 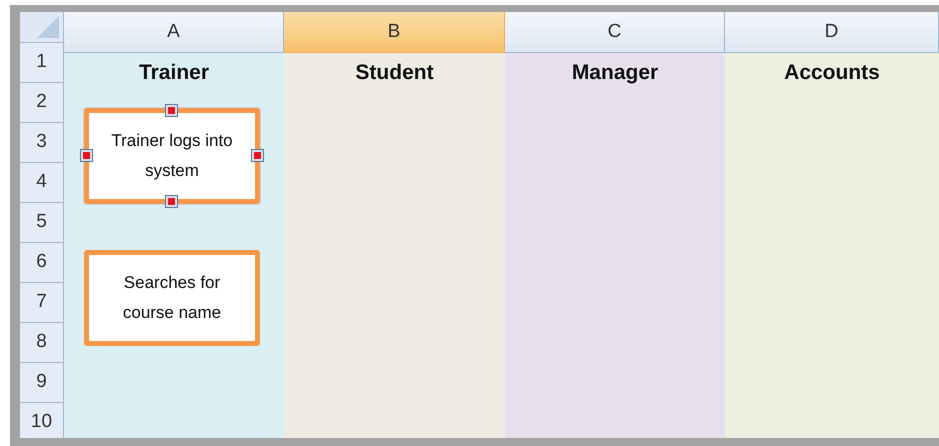 I want to click on column-header: A, so click(x=174, y=32).